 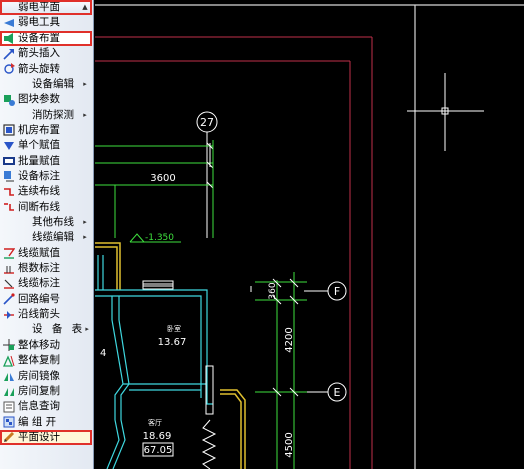 What do you see at coordinates (337, 392) in the screenshot?
I see `grid-e-label: E` at bounding box center [337, 392].